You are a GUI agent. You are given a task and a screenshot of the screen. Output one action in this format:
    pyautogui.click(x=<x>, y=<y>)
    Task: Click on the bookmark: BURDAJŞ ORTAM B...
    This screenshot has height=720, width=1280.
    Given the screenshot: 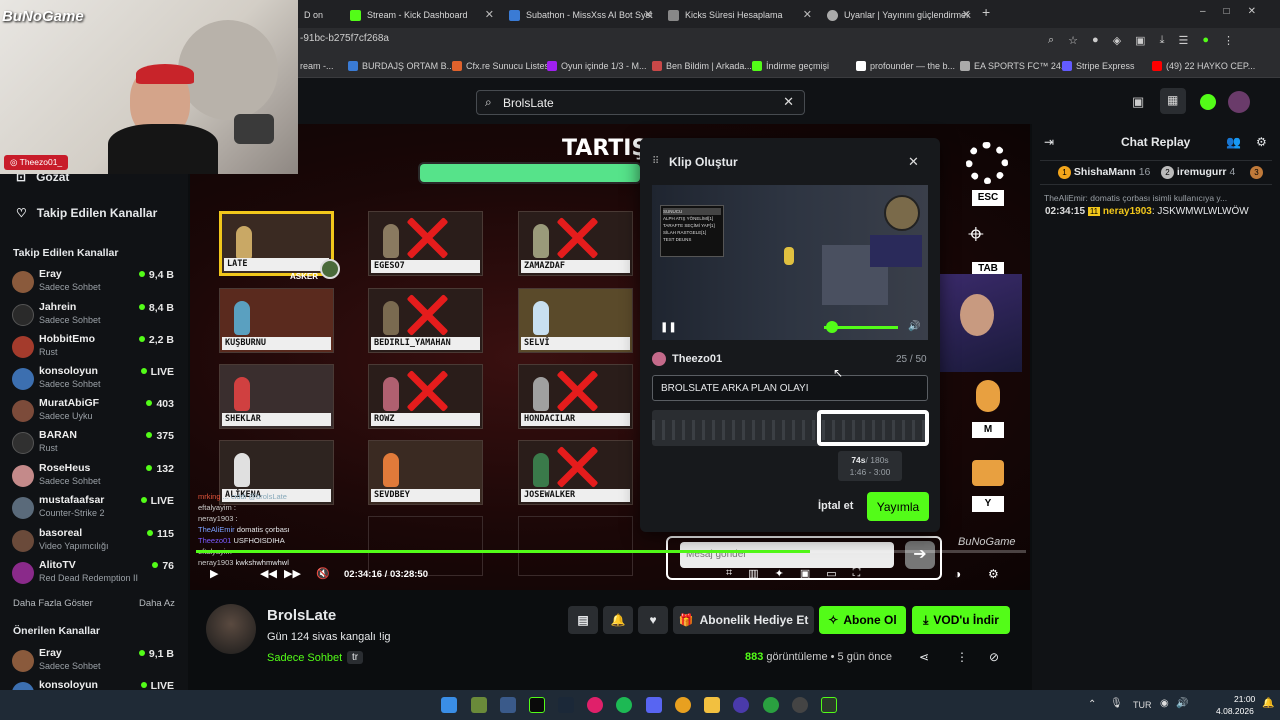 What is the action you would take?
    pyautogui.click(x=401, y=66)
    